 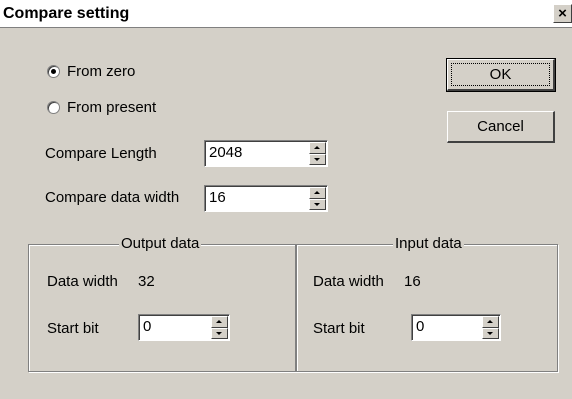 What do you see at coordinates (82, 281) in the screenshot?
I see `output-data-width-label: Data width` at bounding box center [82, 281].